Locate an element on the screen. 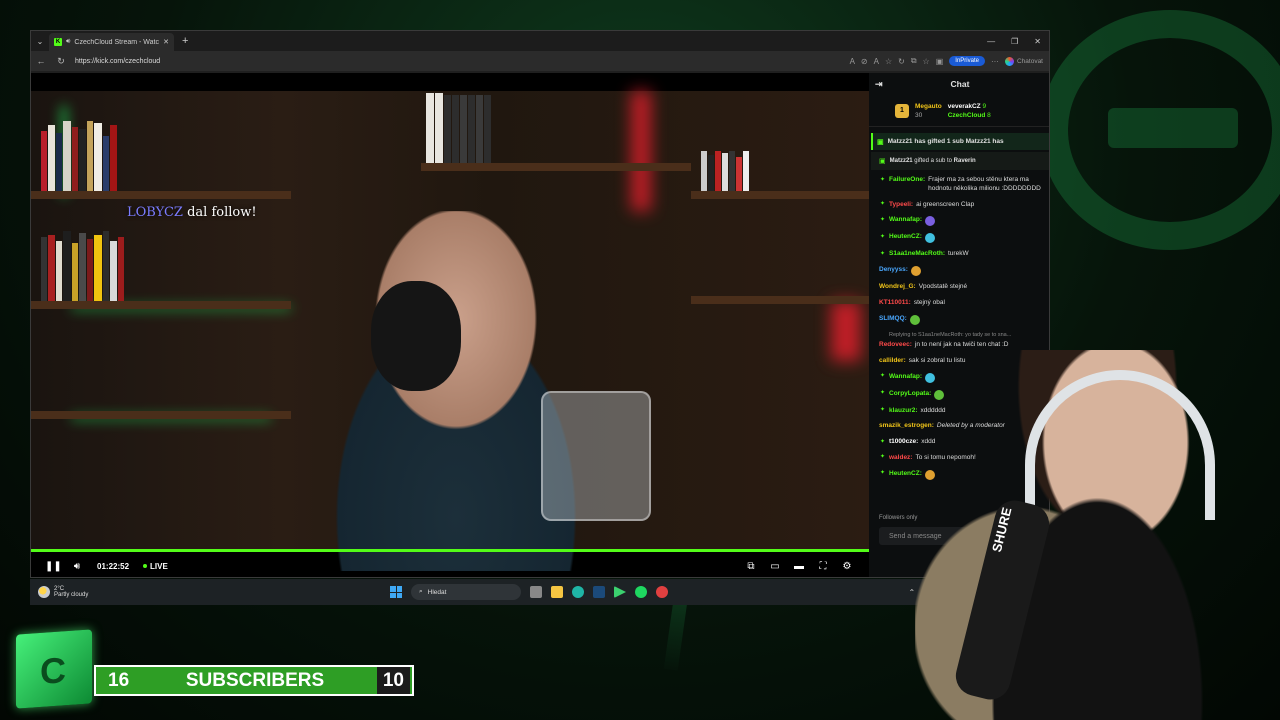 The width and height of the screenshot is (1280, 720). theater-mode-icon: ▬ is located at coordinates (799, 566).